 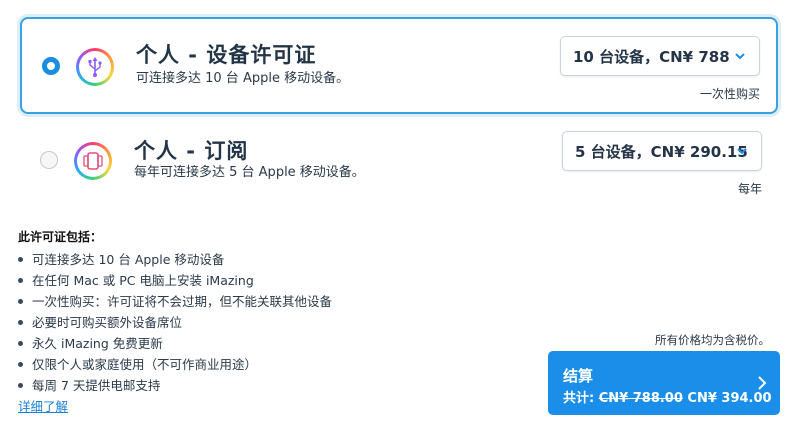 What do you see at coordinates (268, 343) in the screenshot?
I see `list-item: 永久 iMazing 免费更新` at bounding box center [268, 343].